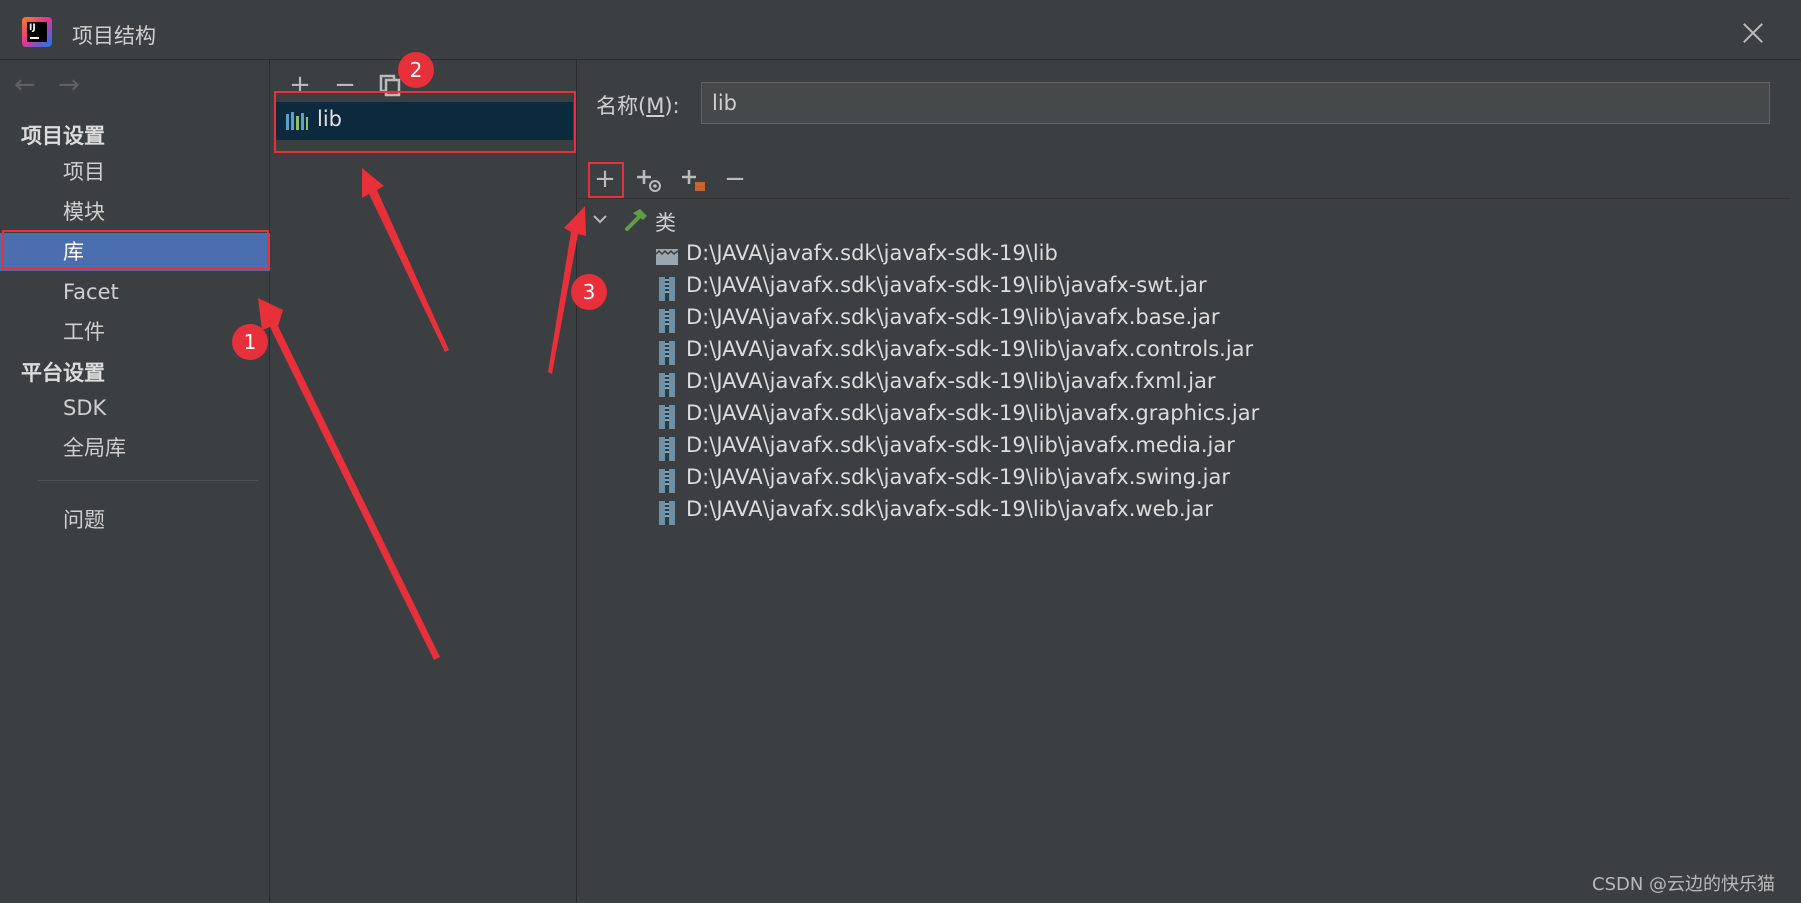 The image size is (1801, 903). I want to click on annotation-badge-2: 2, so click(416, 70).